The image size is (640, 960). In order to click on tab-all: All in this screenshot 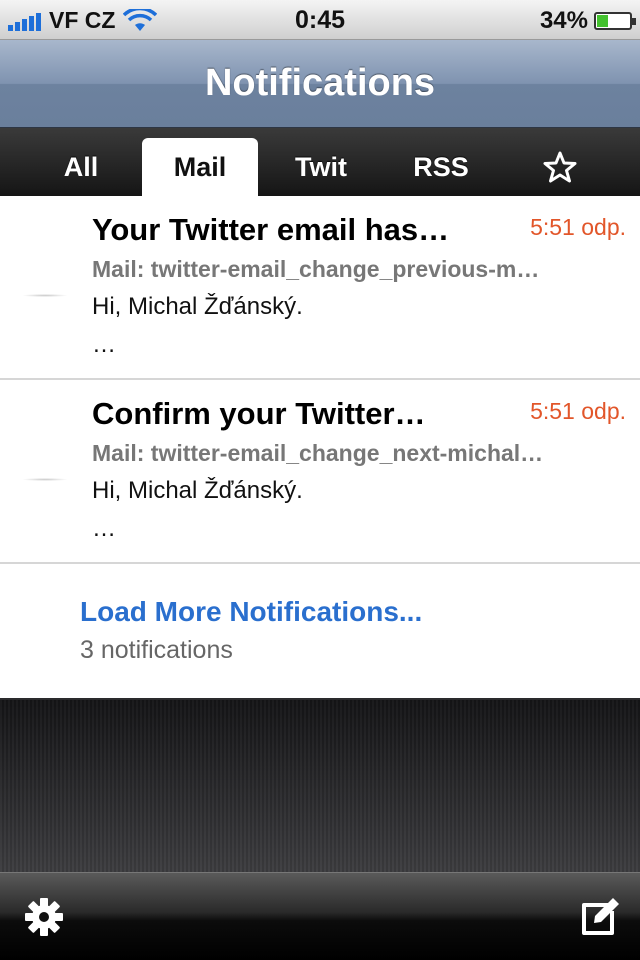, I will do `click(81, 167)`.